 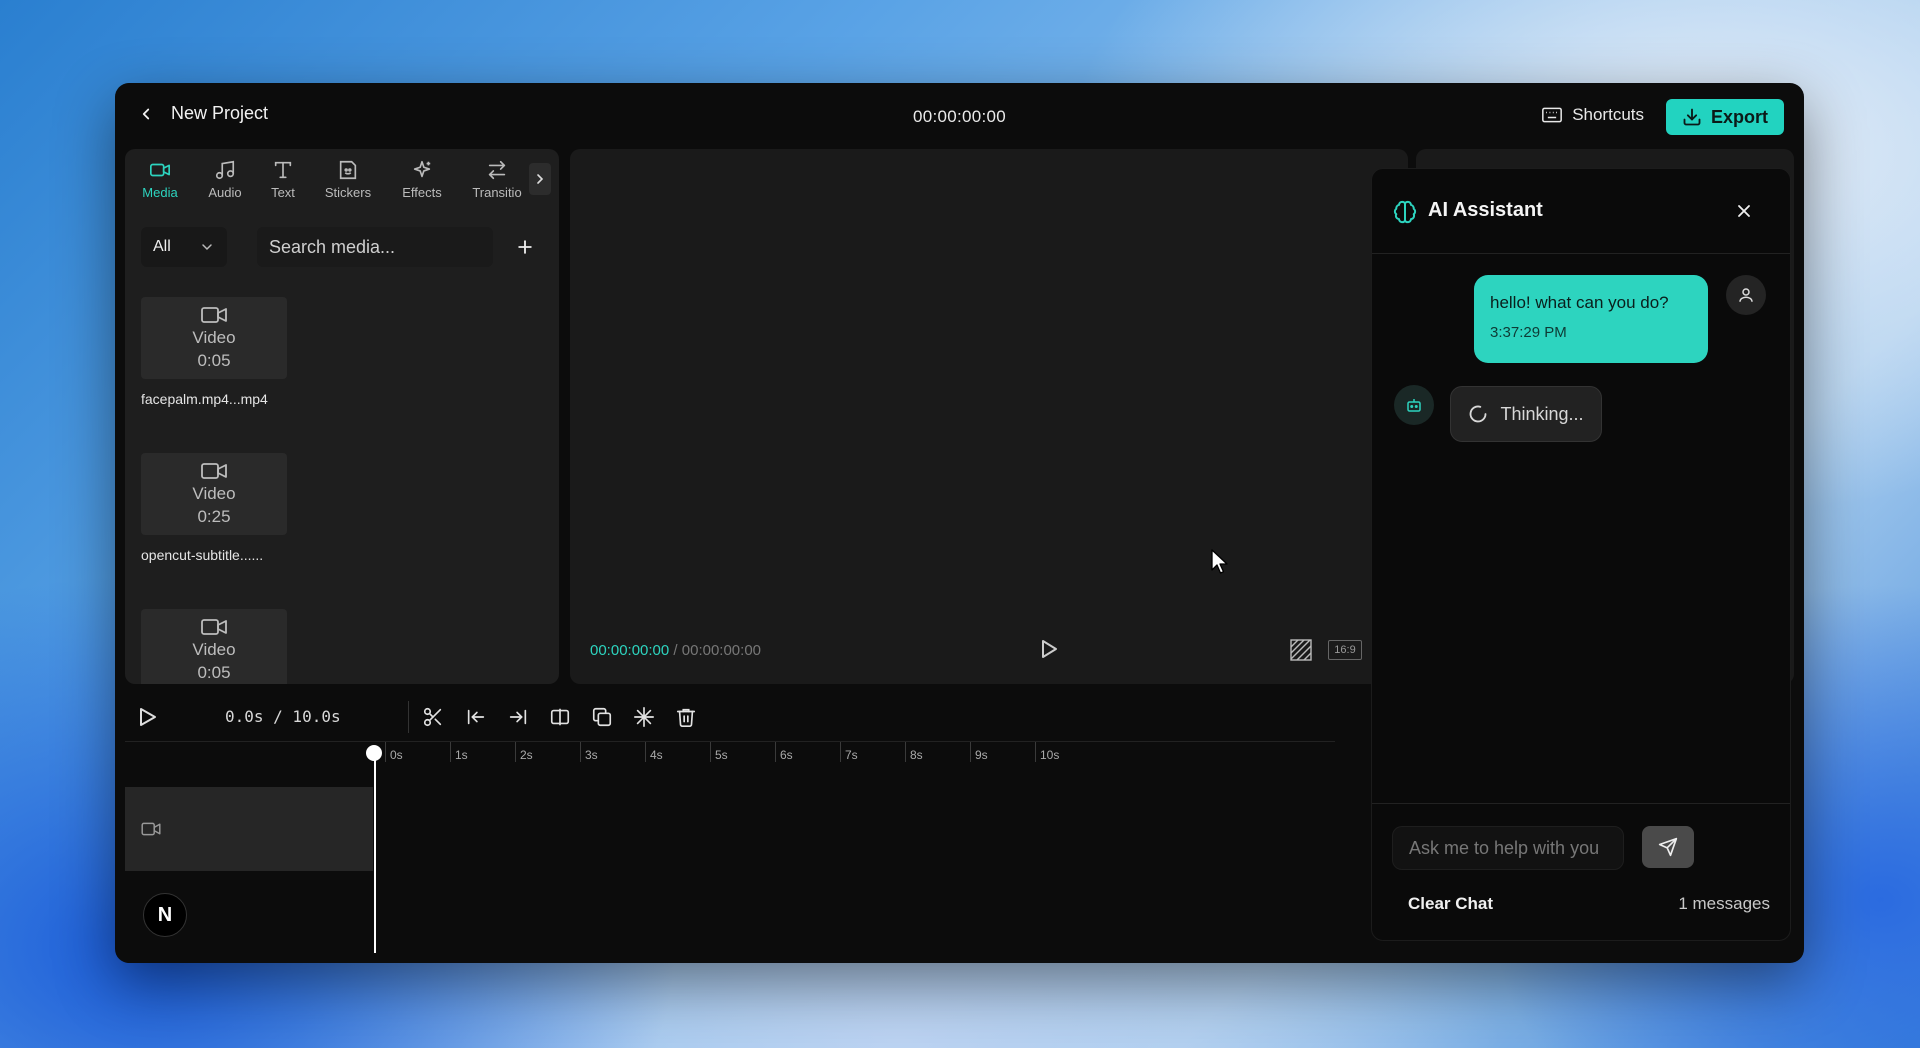 What do you see at coordinates (375, 853) in the screenshot?
I see `playhead` at bounding box center [375, 853].